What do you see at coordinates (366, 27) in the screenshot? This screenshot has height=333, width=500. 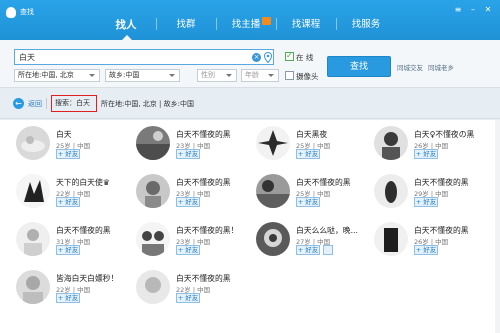 I see `tab-find-services: 找服务` at bounding box center [366, 27].